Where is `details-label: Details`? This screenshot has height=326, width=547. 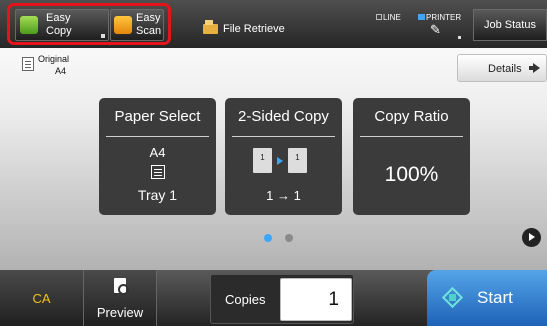
details-label: Details is located at coordinates (505, 69).